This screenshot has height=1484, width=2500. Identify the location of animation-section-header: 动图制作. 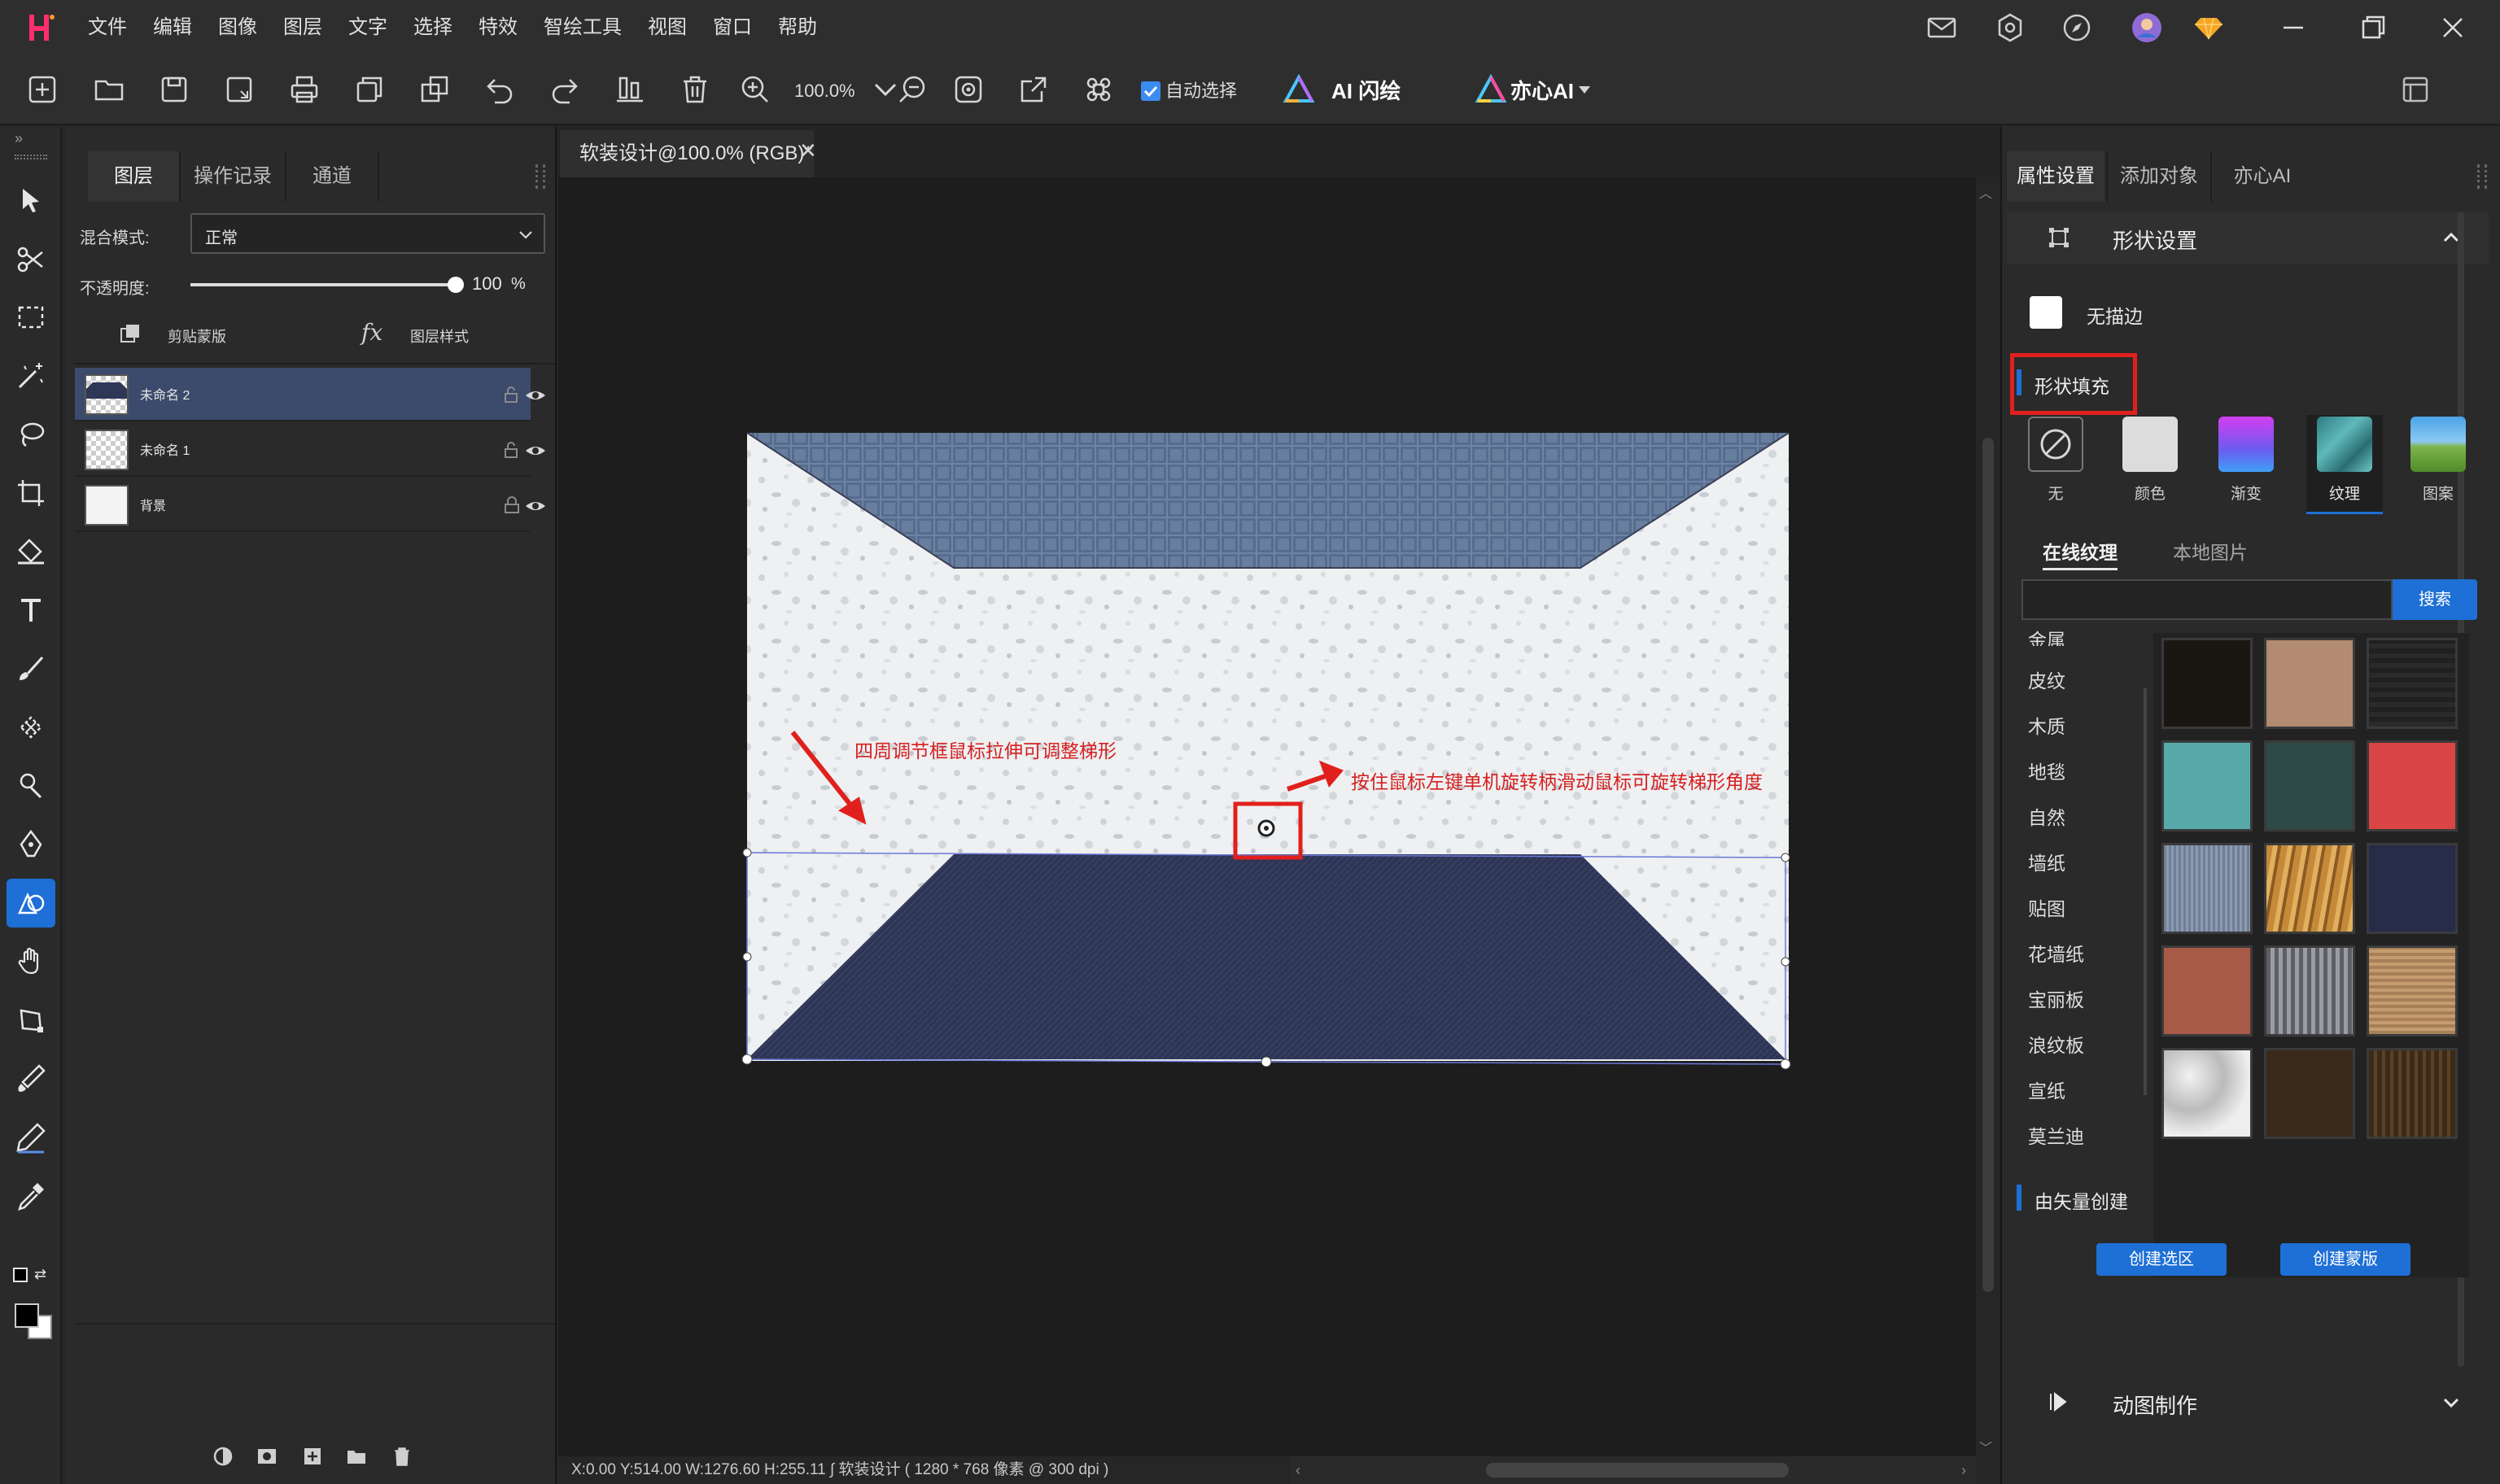
(2248, 1402).